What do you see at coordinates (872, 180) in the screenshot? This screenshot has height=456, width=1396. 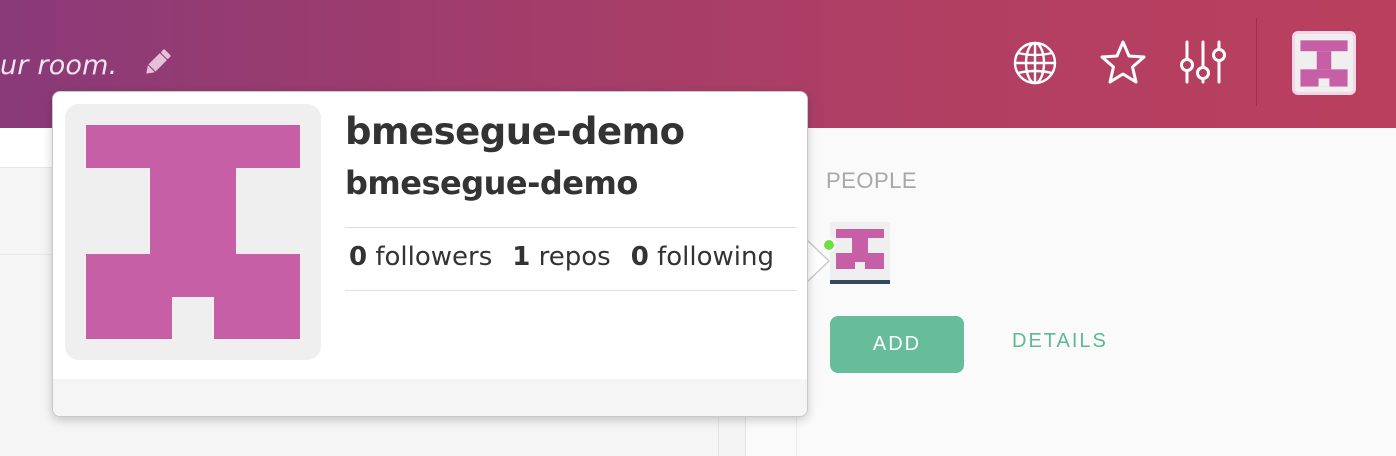 I see `people-heading: PEOPLE` at bounding box center [872, 180].